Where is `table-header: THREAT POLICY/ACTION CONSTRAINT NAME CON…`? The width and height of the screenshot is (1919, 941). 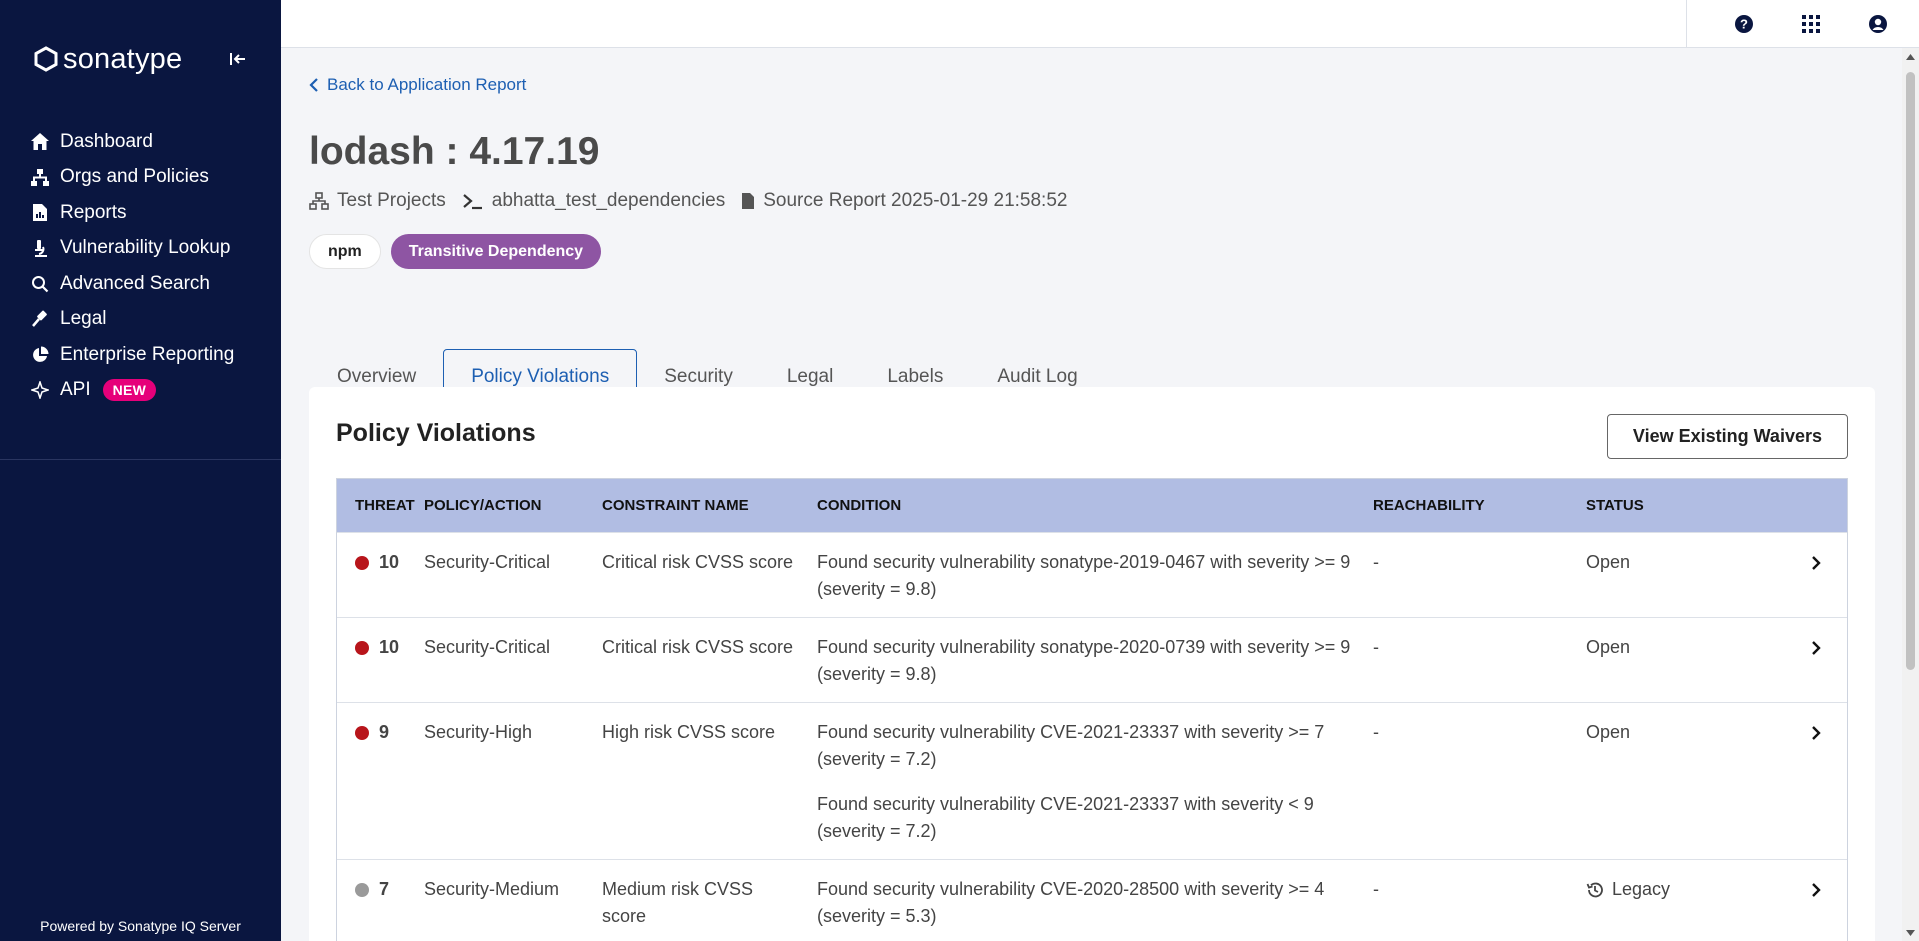 table-header: THREAT POLICY/ACTION CONSTRAINT NAME CON… is located at coordinates (1092, 505).